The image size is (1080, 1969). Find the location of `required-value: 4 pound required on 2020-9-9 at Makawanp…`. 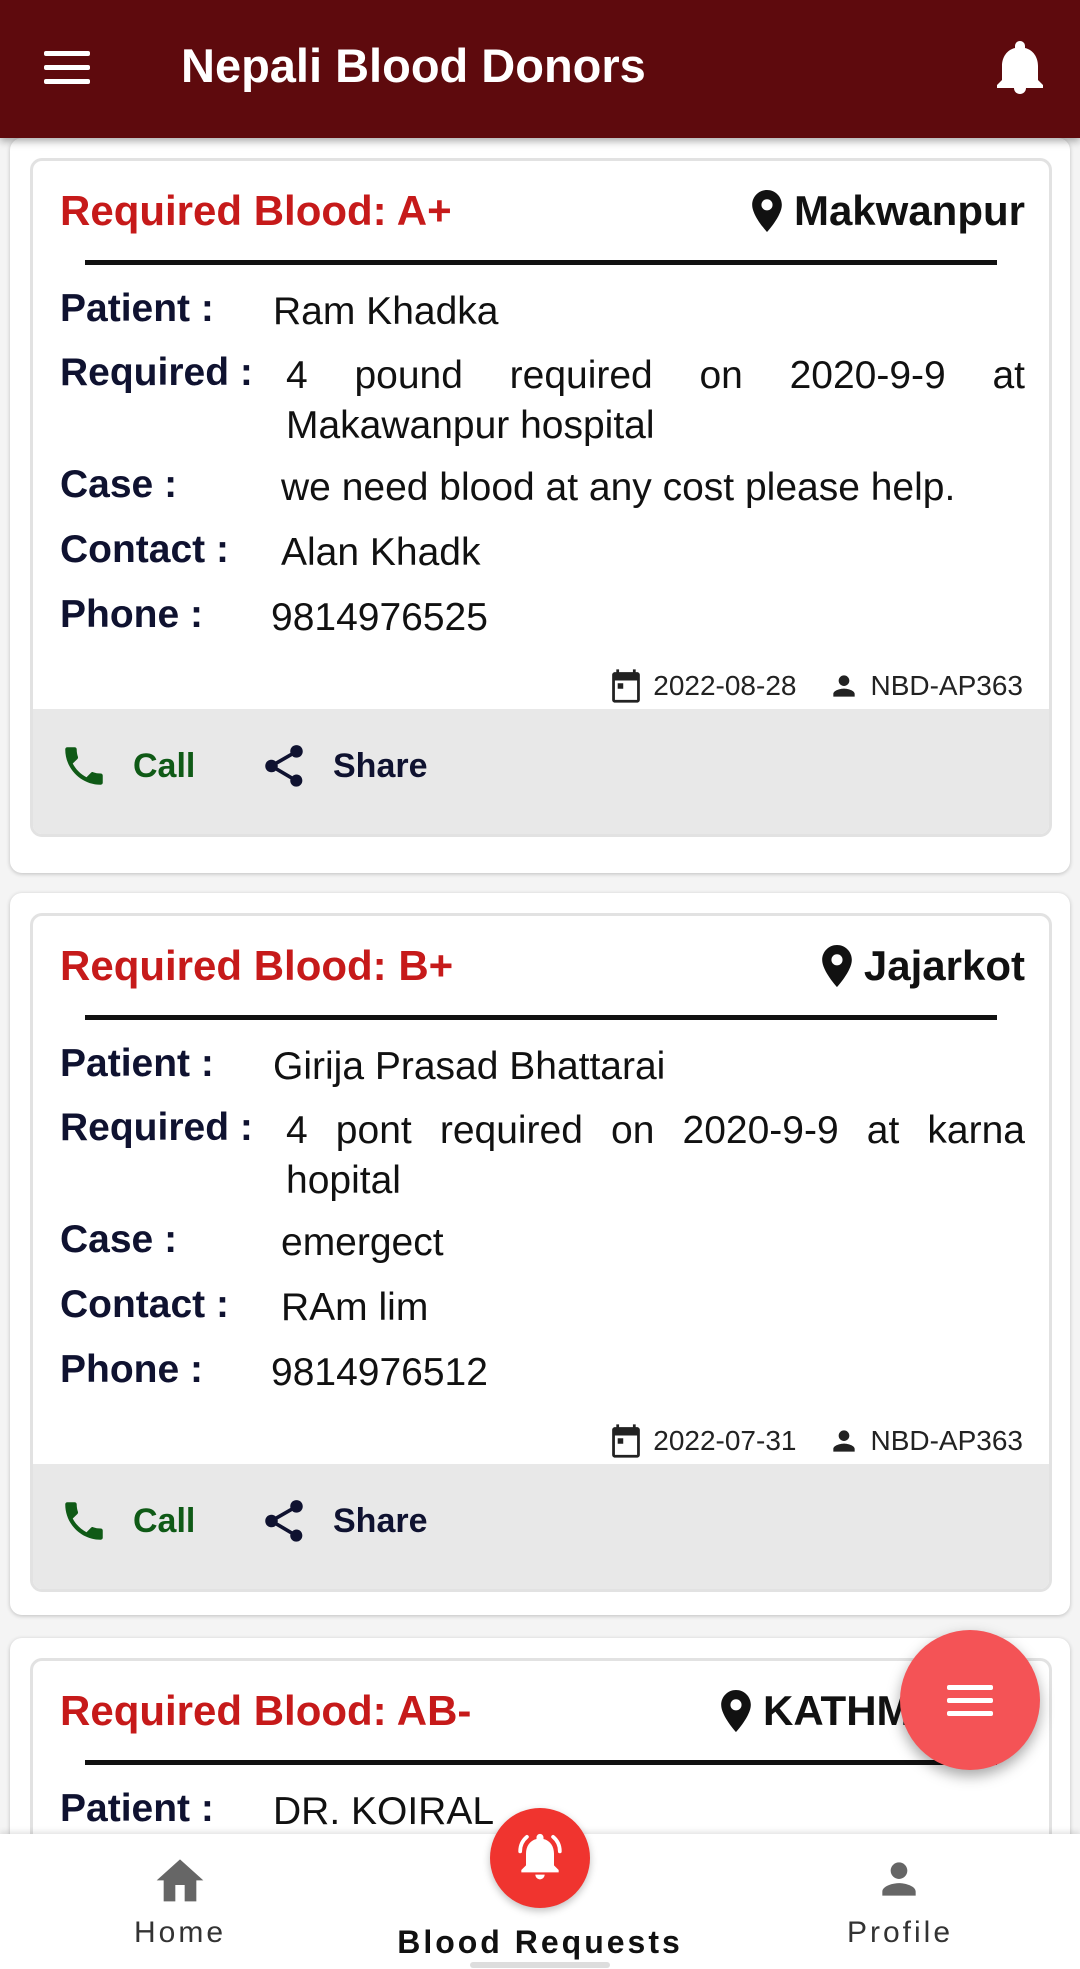

required-value: 4 pound required on 2020-9-9 at Makawanp… is located at coordinates (655, 400).